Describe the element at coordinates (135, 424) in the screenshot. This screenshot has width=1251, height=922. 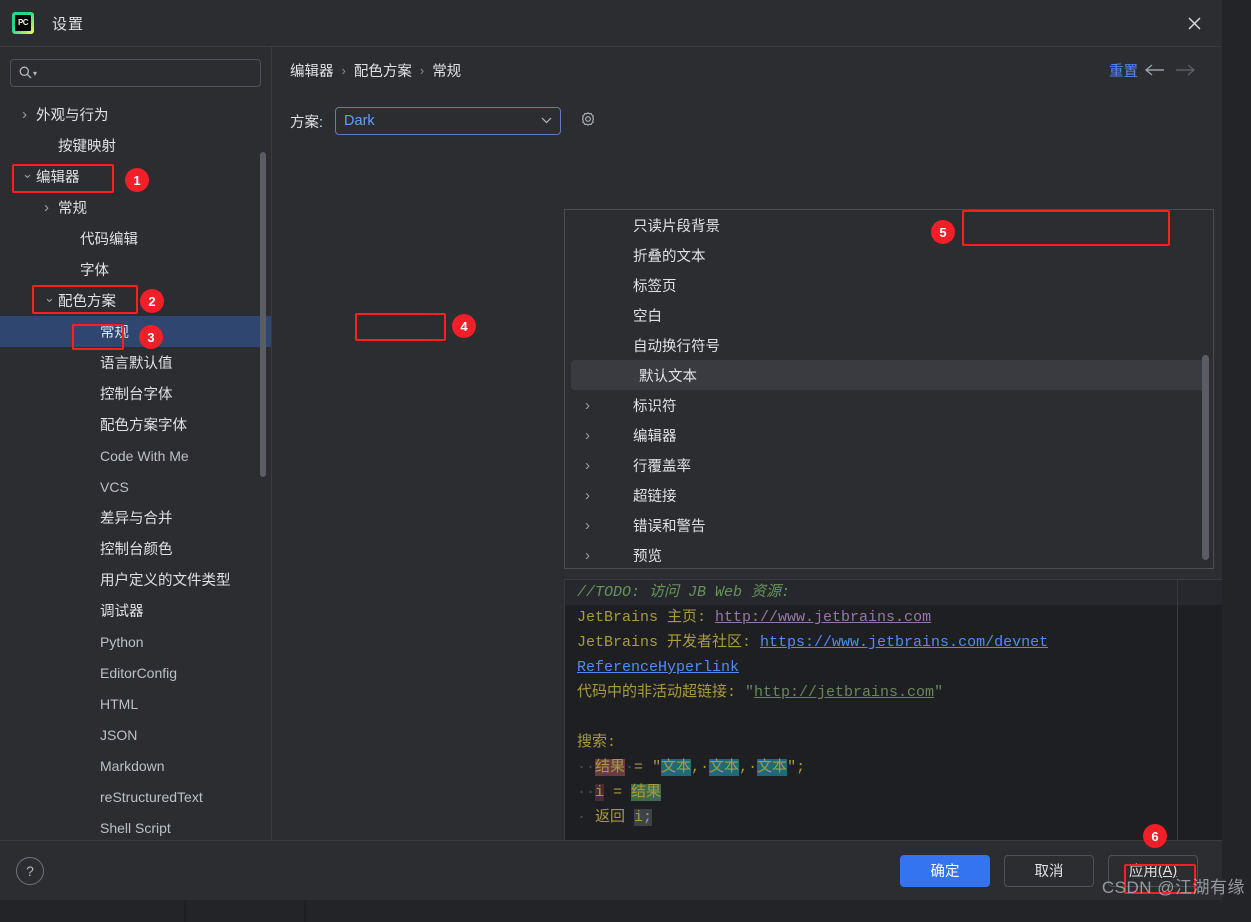
I see `sidebar-item-10: 配色方案字体` at that location.